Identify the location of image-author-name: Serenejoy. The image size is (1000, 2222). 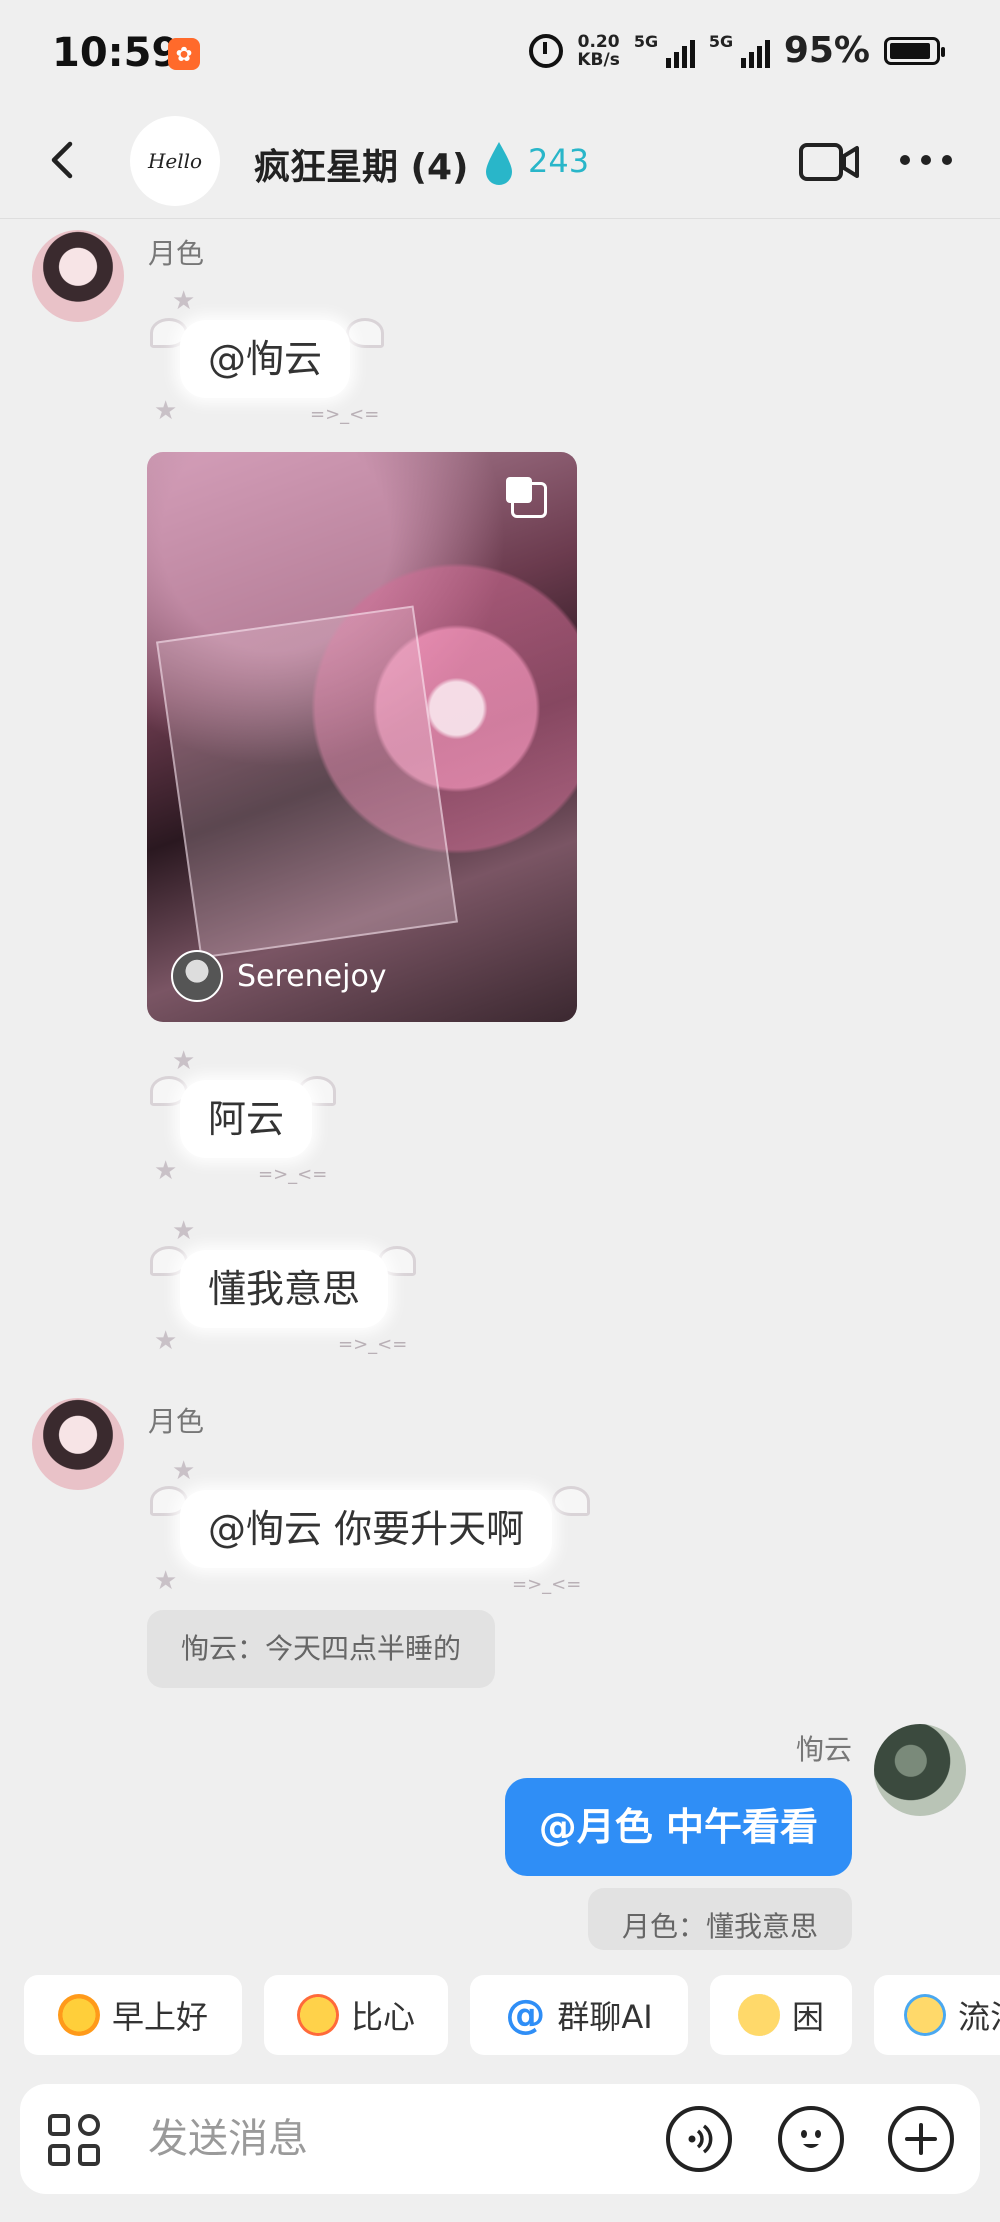
(312, 976).